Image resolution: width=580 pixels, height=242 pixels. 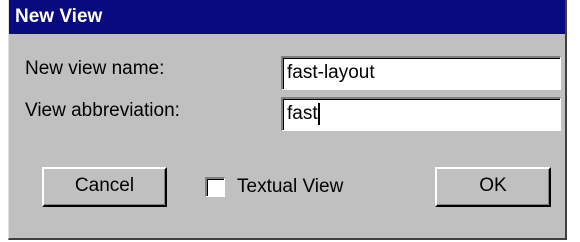 What do you see at coordinates (318, 113) in the screenshot?
I see `text-caret` at bounding box center [318, 113].